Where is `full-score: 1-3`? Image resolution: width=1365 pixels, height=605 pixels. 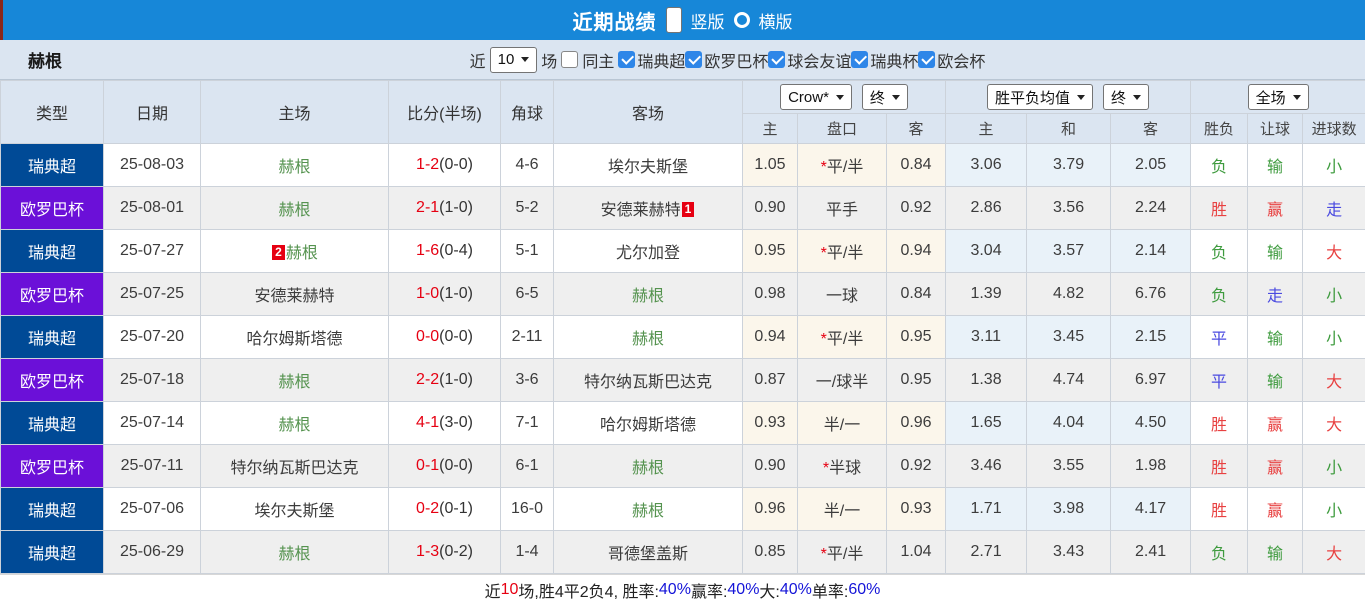
full-score: 1-3 is located at coordinates (427, 551).